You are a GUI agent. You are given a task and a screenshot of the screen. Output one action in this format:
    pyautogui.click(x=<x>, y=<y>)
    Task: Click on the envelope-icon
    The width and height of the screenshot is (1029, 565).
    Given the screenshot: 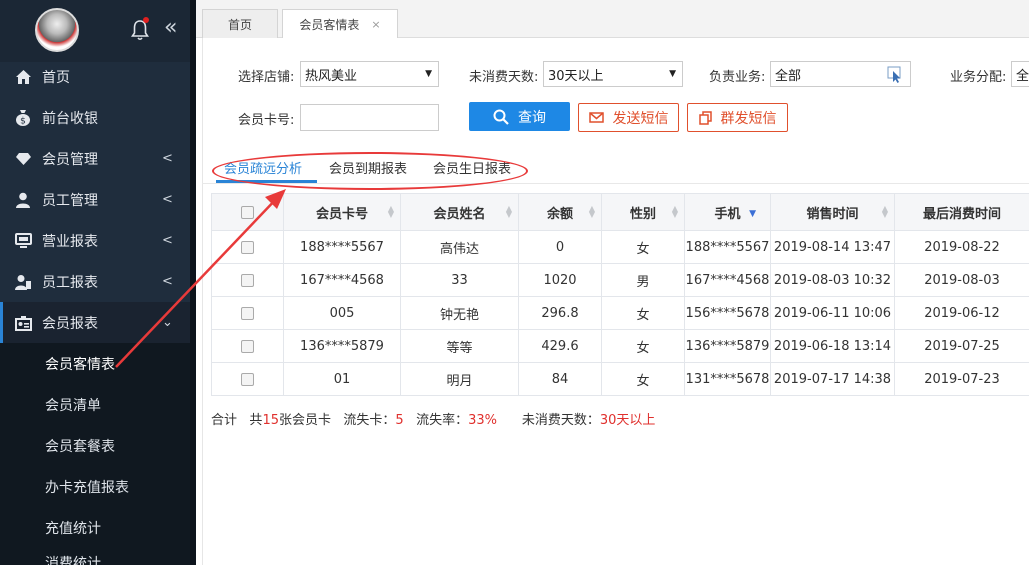 What is the action you would take?
    pyautogui.click(x=596, y=117)
    